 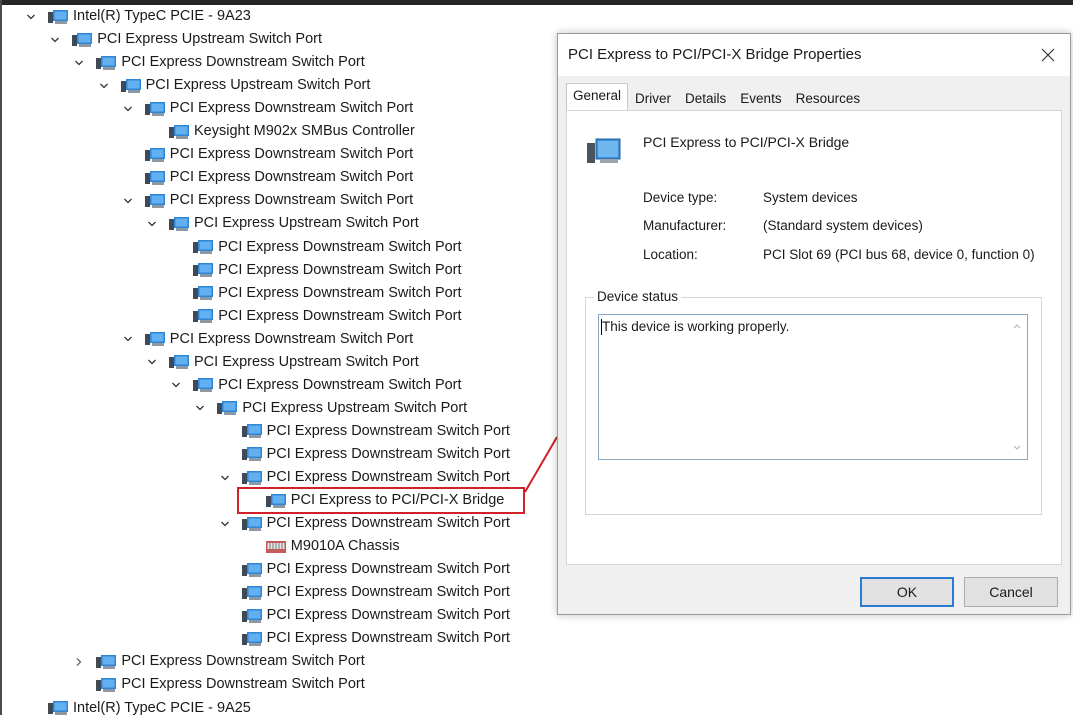 What do you see at coordinates (137, 16) in the screenshot?
I see `tree-item: Intel(R) TypeC PCIE - 9A23` at bounding box center [137, 16].